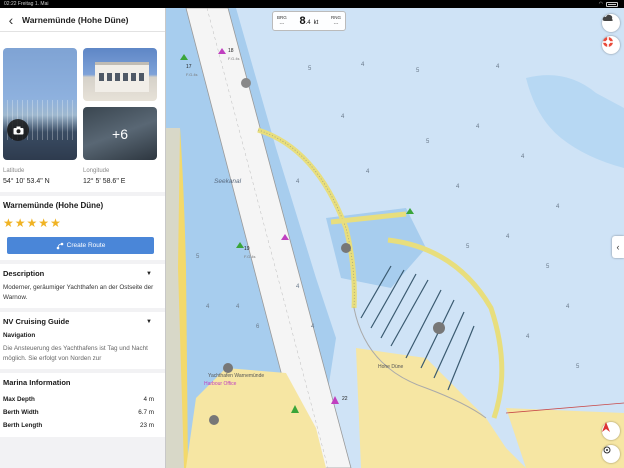  Describe the element at coordinates (78, 399) in the screenshot. I see `info-row-max-depth: Max Depth 4 m` at that location.